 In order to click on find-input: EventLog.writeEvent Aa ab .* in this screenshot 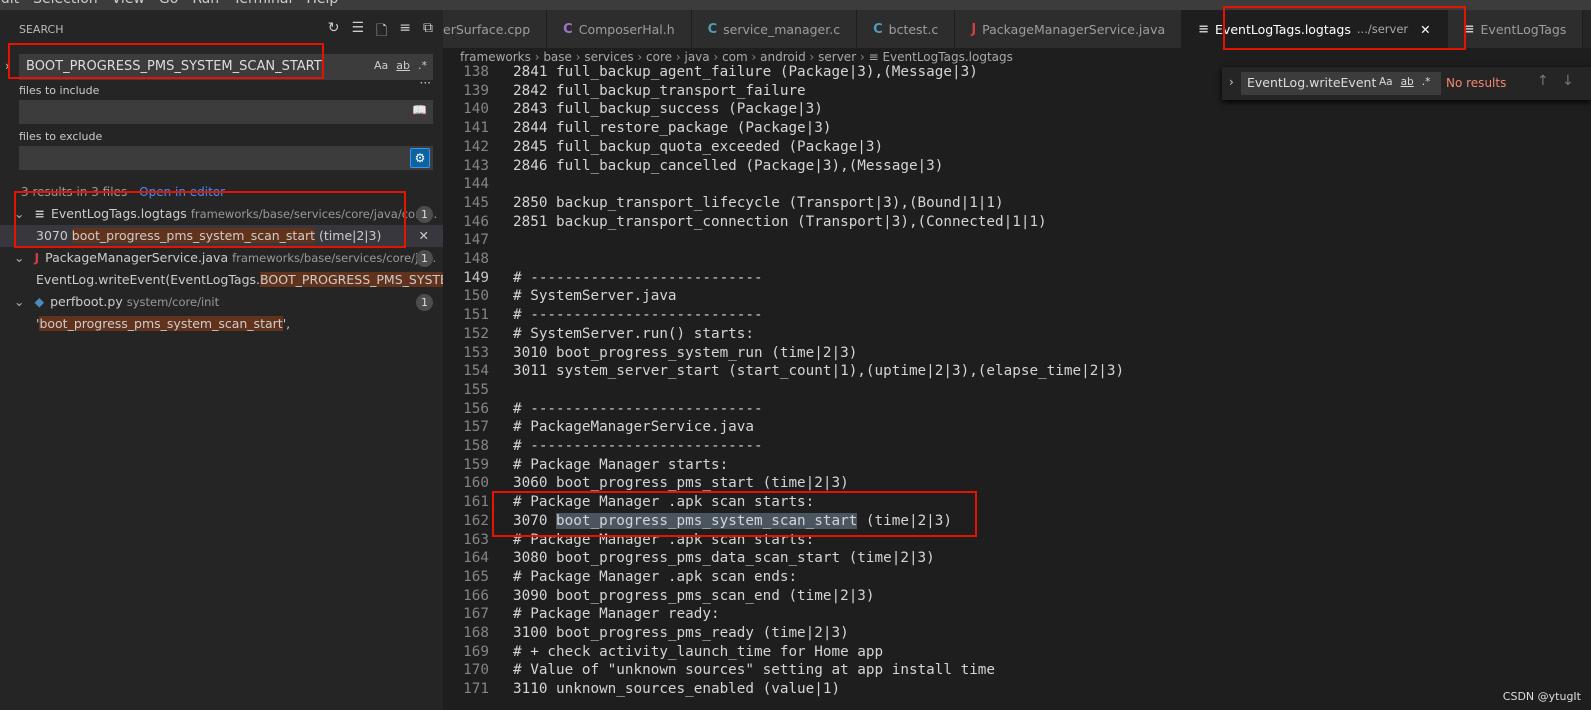, I will do `click(1341, 83)`.